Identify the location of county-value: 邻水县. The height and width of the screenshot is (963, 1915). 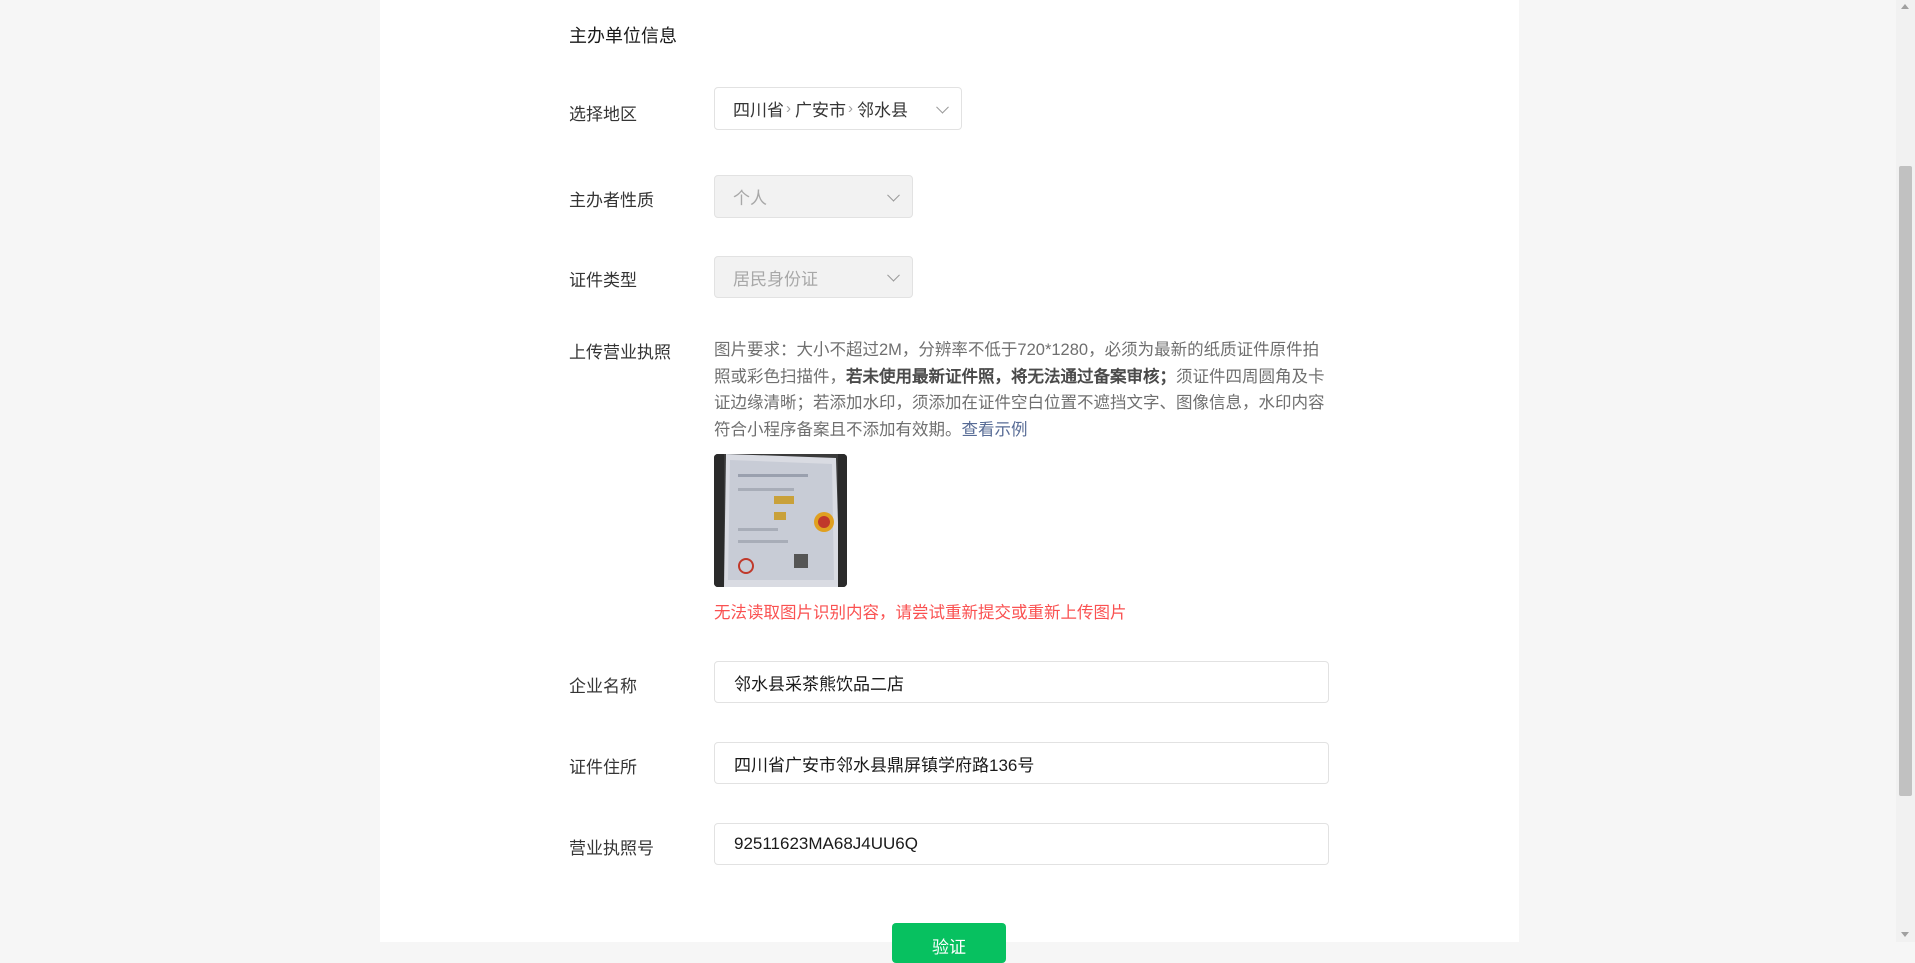
(882, 110).